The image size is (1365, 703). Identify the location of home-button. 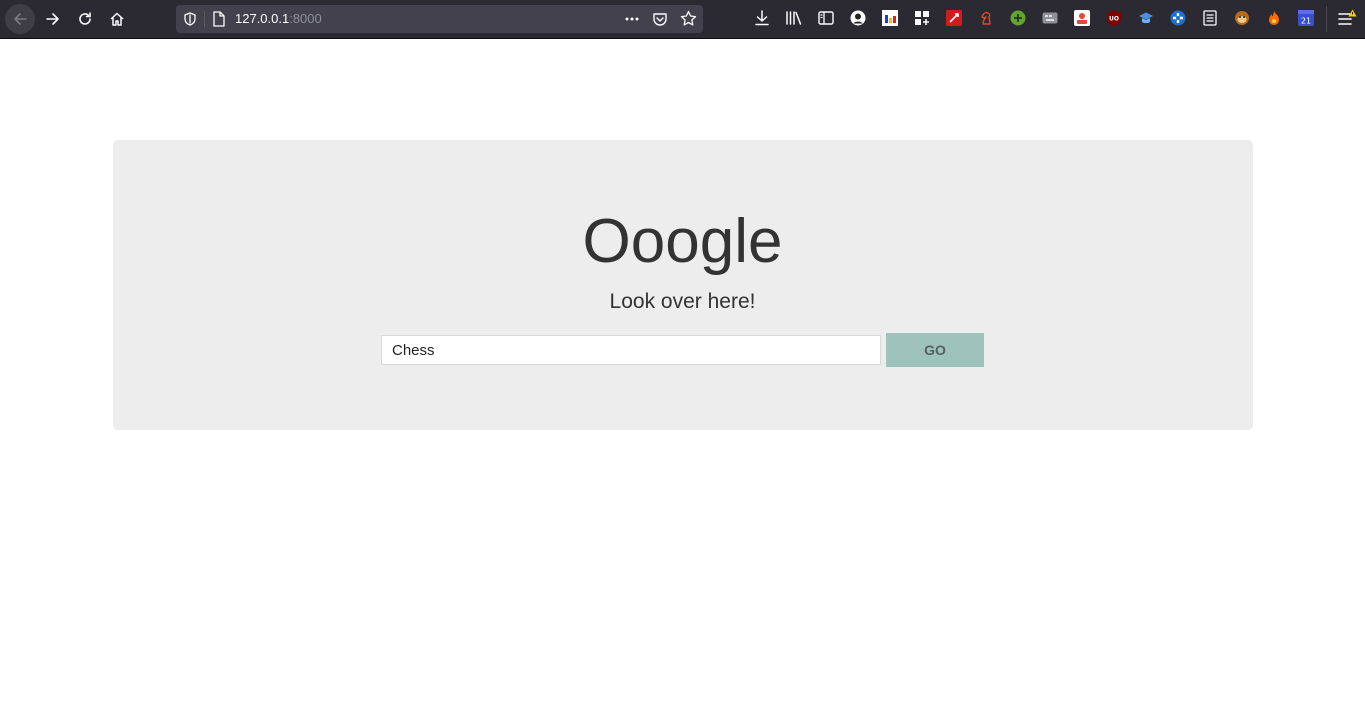
(117, 19).